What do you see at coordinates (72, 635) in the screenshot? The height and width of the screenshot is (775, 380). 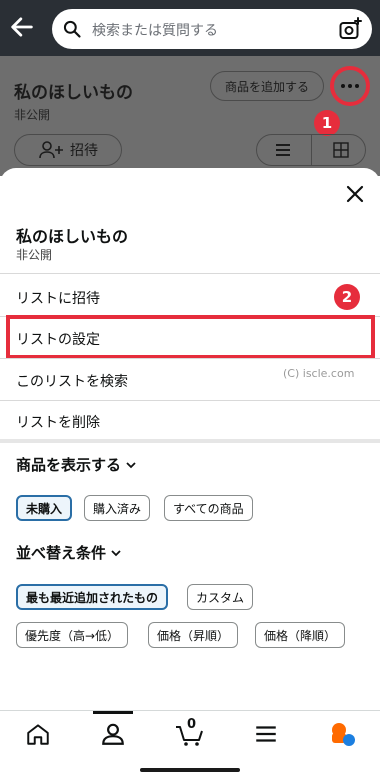 I see `sort-chip-priority: 優先度（高→低）` at bounding box center [72, 635].